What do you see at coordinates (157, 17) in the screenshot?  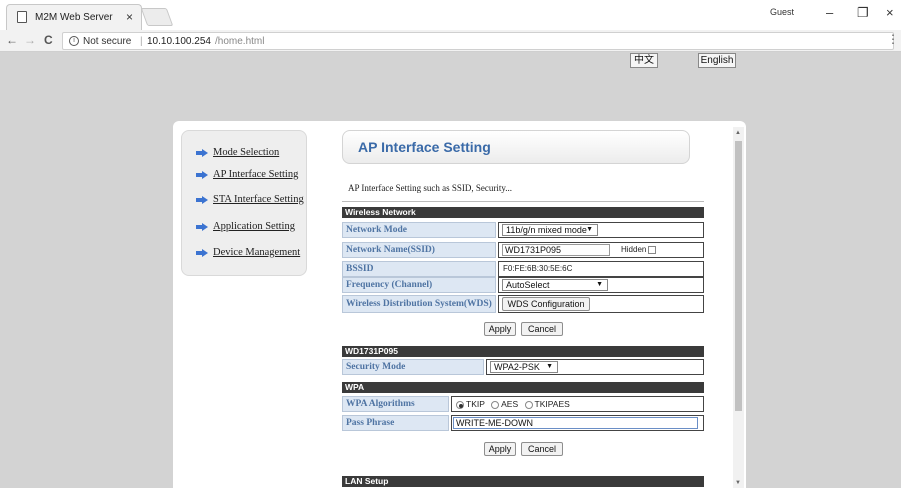 I see `new-tab-button` at bounding box center [157, 17].